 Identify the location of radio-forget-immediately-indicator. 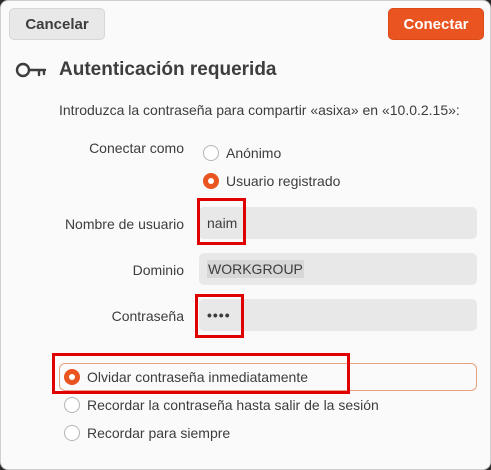
(72, 377).